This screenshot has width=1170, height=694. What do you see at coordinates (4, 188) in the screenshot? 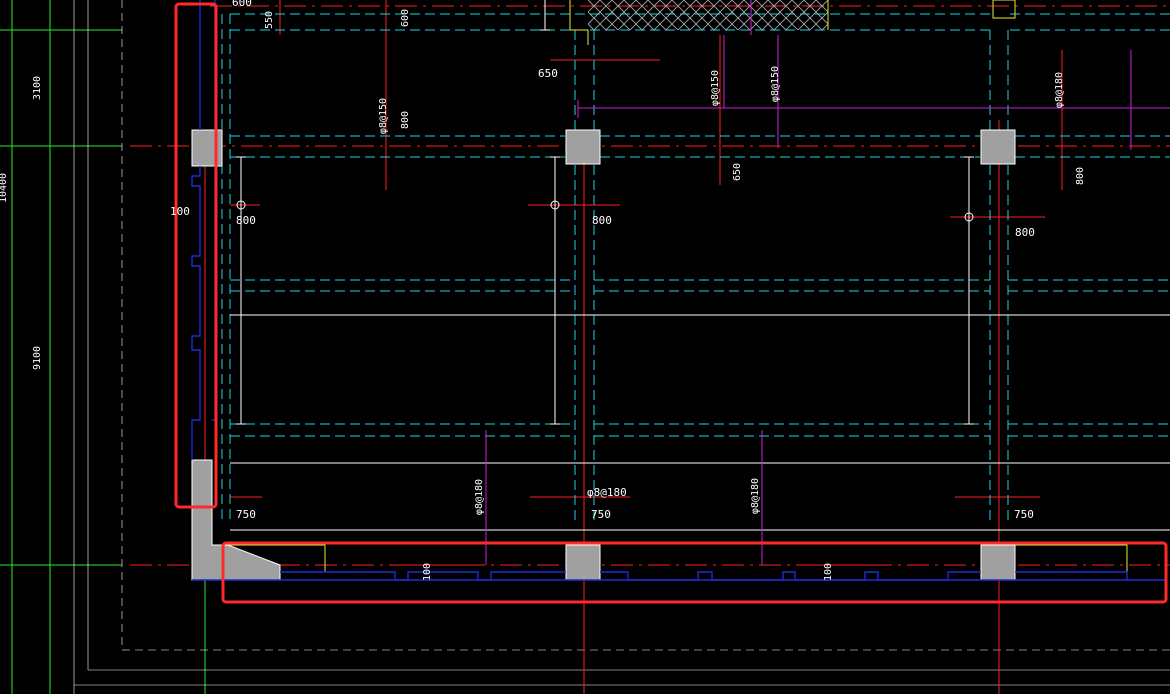
I see `dim-left-mid: 10400` at bounding box center [4, 188].